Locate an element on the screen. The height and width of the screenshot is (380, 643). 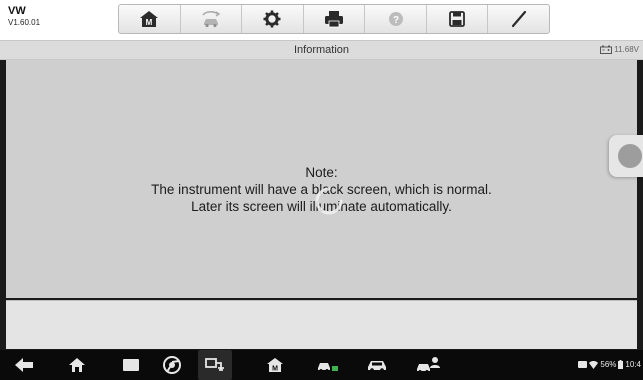
home-icon: M is located at coordinates (149, 19).